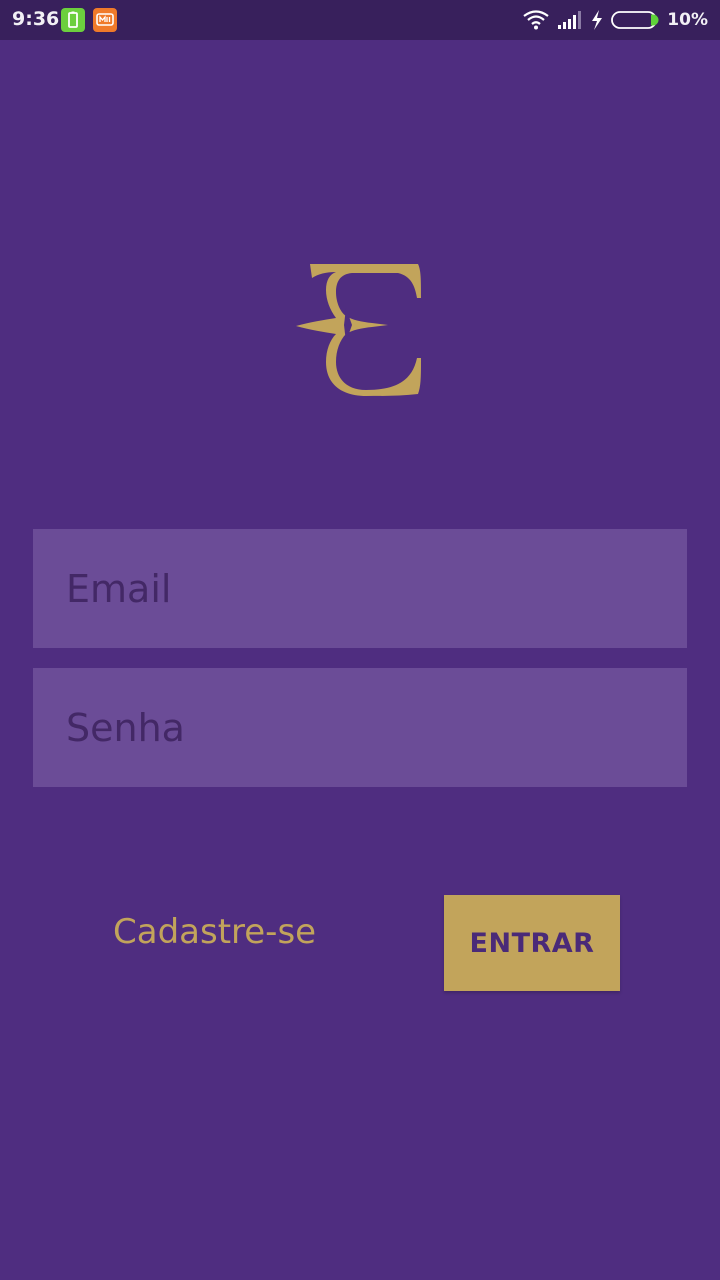 The height and width of the screenshot is (1280, 720). Describe the element at coordinates (360, 20) in the screenshot. I see `status-bar: 9:36 10%` at that location.